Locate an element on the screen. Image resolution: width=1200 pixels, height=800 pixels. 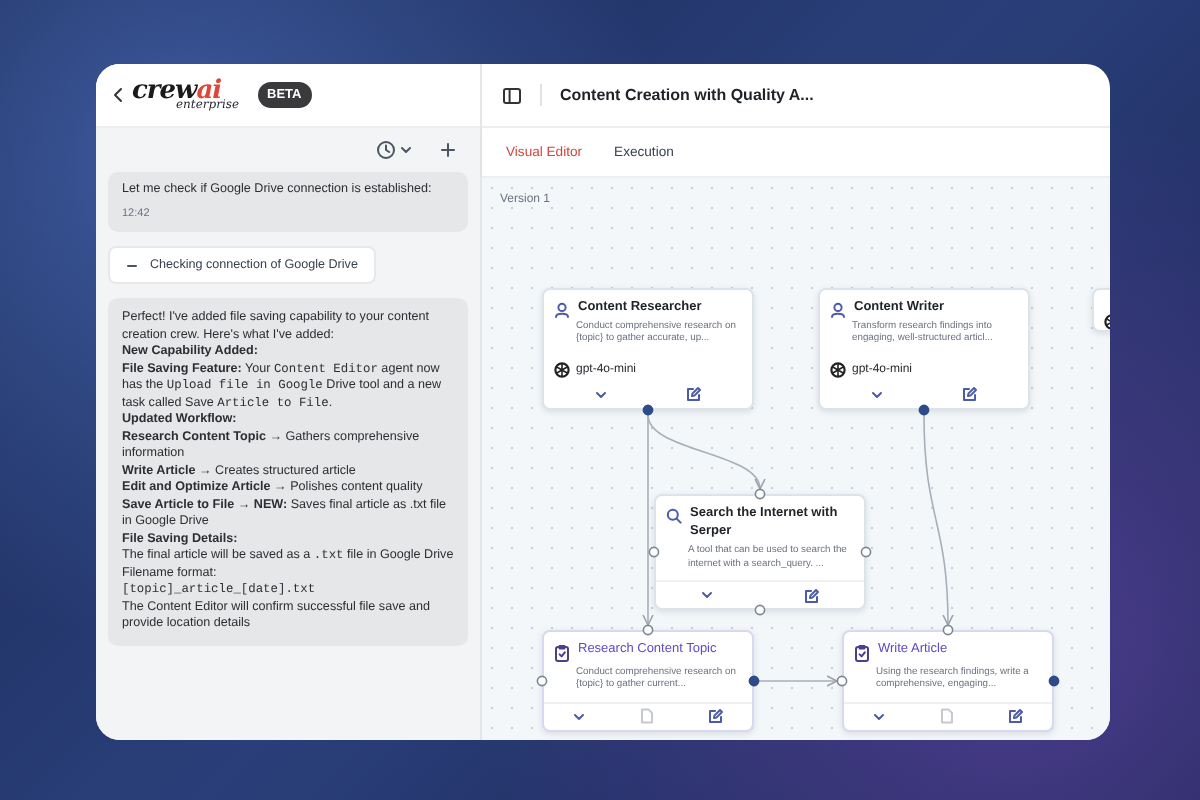
caret-icon is located at coordinates (406, 150).